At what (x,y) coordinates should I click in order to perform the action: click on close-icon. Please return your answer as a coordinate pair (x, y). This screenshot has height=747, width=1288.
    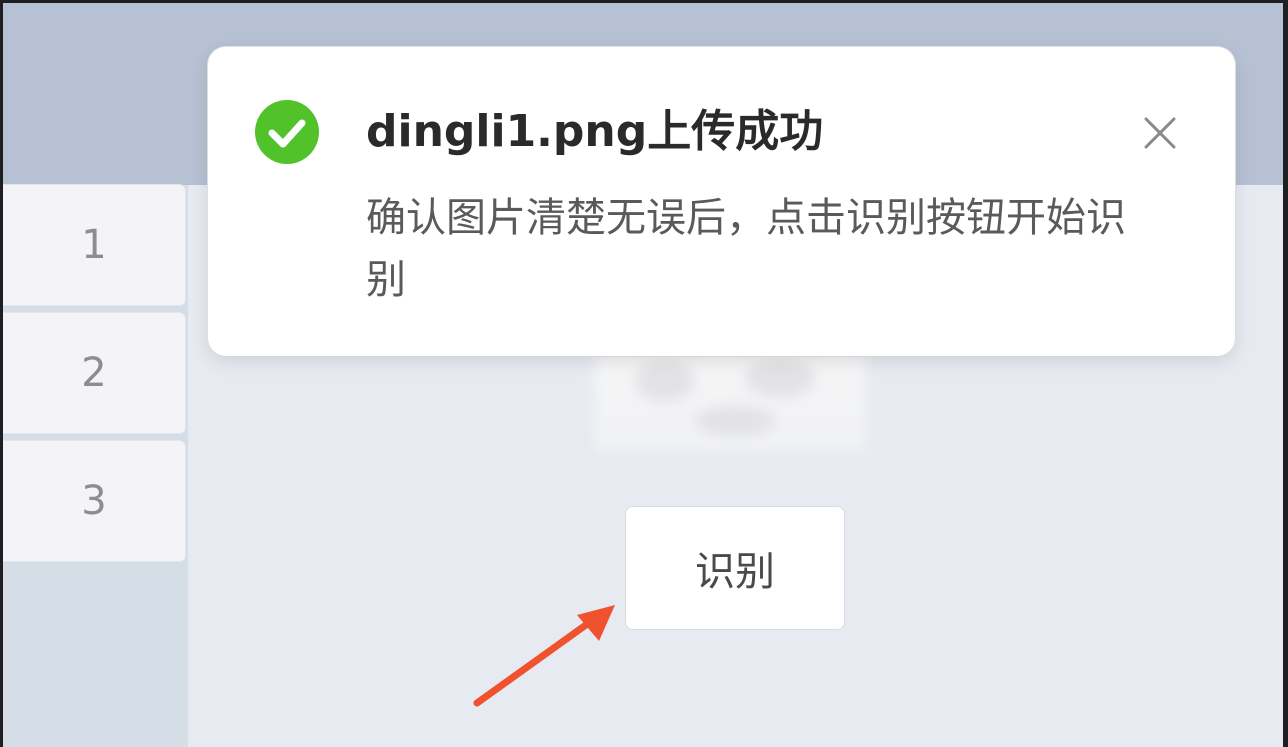
    Looking at the image, I should click on (1160, 133).